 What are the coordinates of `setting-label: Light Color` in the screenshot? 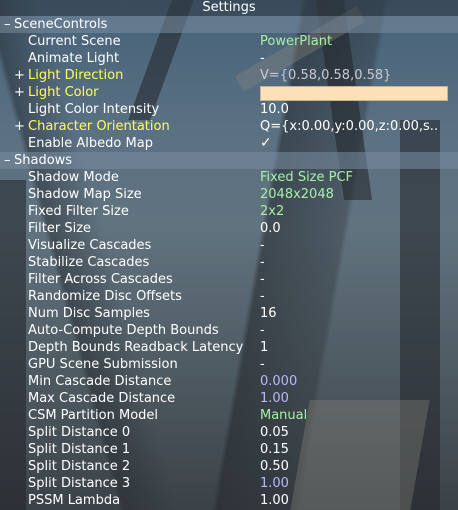 It's located at (63, 92).